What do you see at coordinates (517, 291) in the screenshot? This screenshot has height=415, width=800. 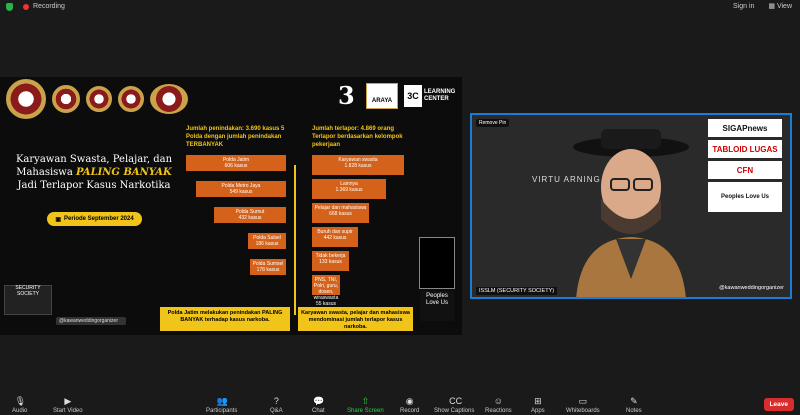 I see `participant-name: ISSLM (SECURITY SOCIETY)` at bounding box center [517, 291].